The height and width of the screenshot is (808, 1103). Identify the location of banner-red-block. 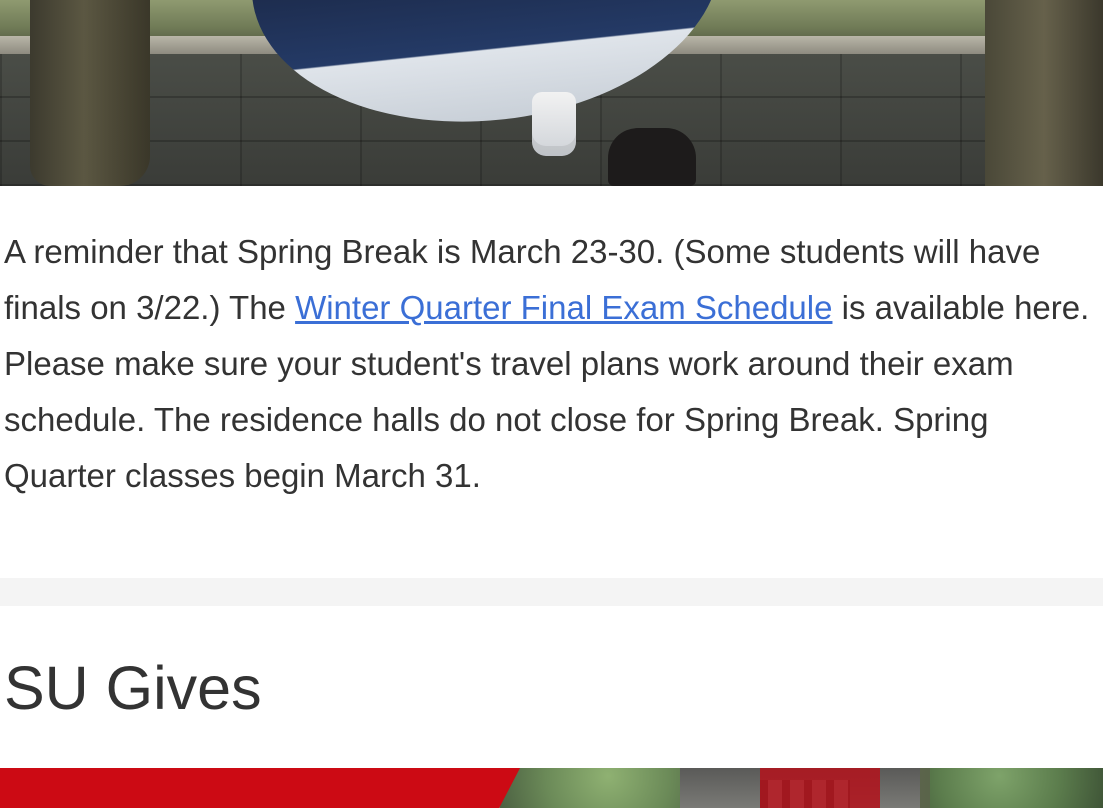
(260, 788).